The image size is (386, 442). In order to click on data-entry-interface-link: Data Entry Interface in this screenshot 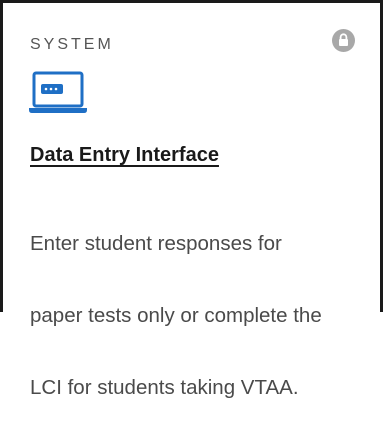, I will do `click(124, 155)`.